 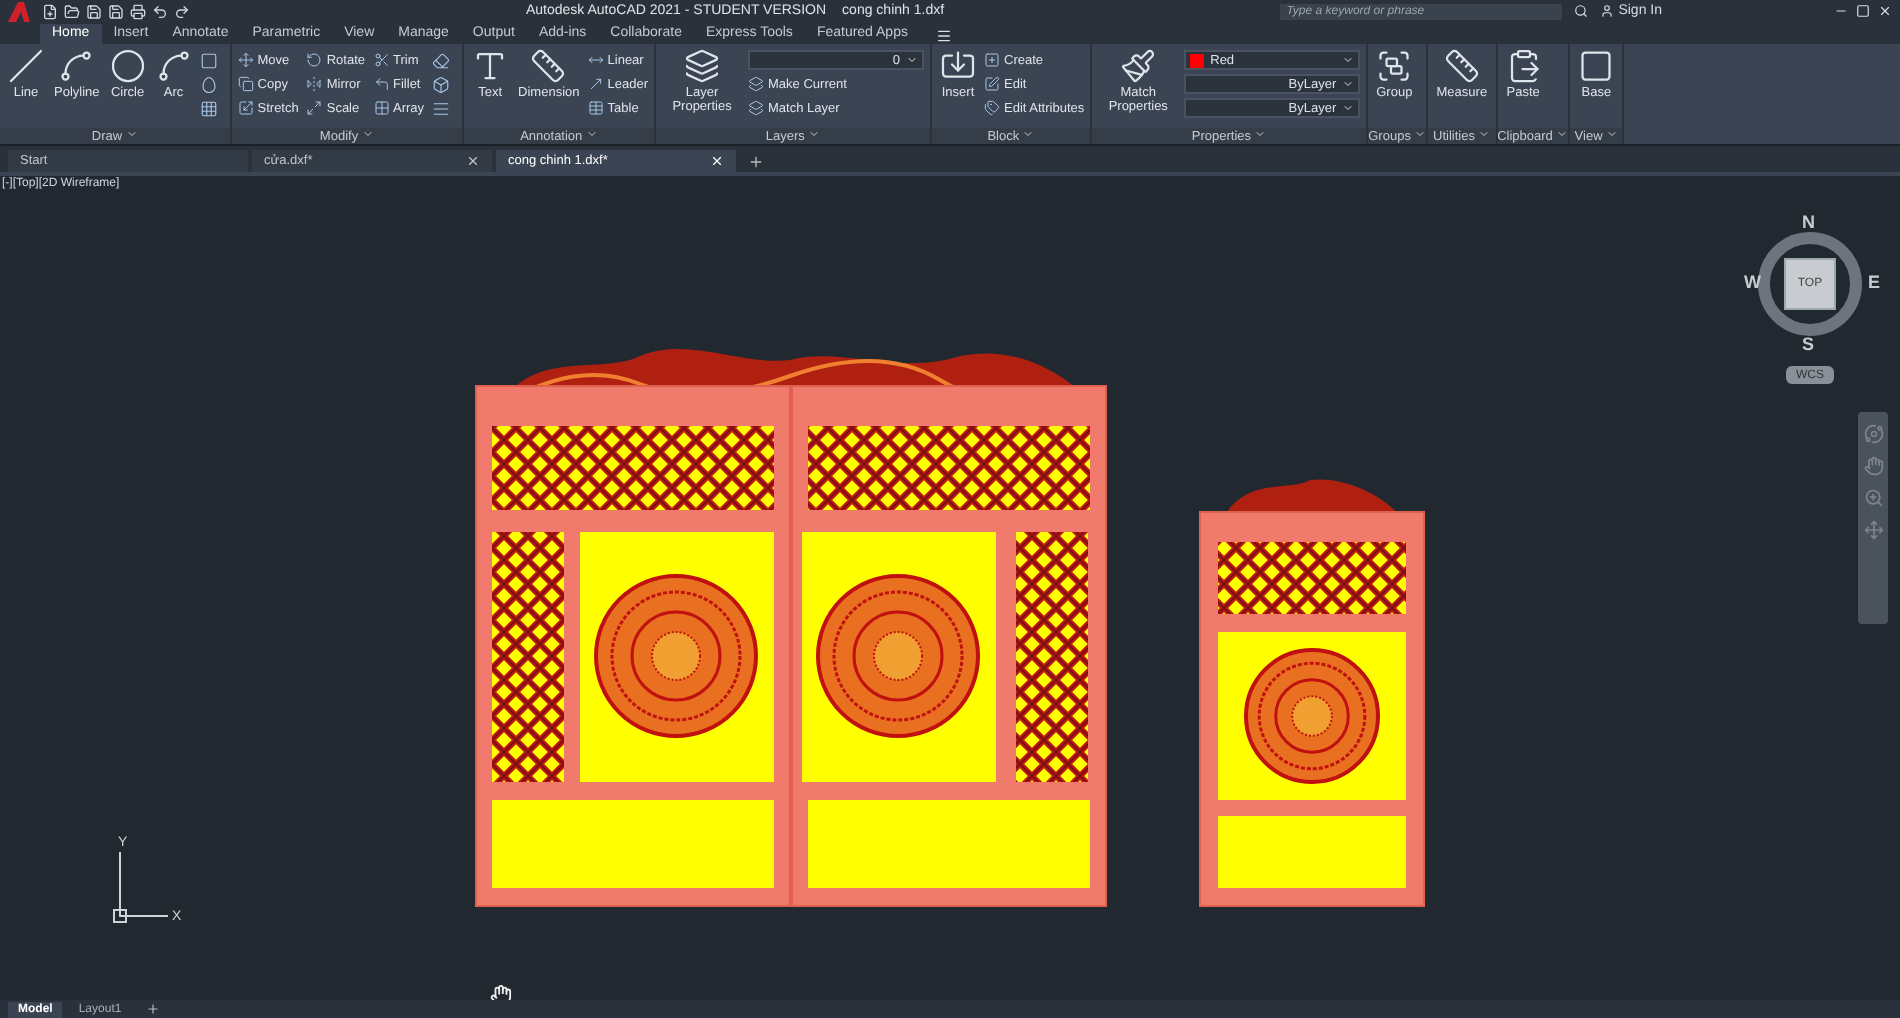 What do you see at coordinates (1596, 66) in the screenshot?
I see `view-base-icon` at bounding box center [1596, 66].